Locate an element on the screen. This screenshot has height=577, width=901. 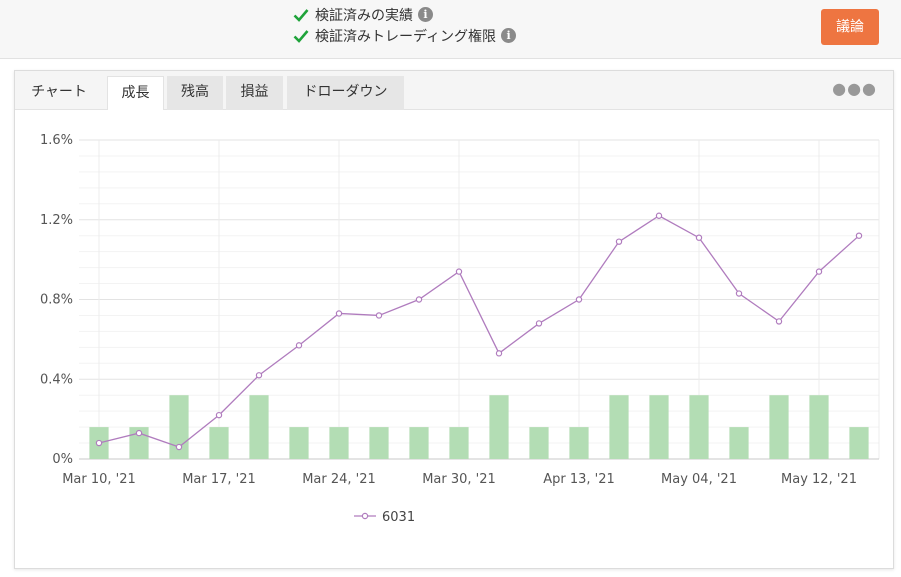
y-tick-label: 0% is located at coordinates (62, 459).